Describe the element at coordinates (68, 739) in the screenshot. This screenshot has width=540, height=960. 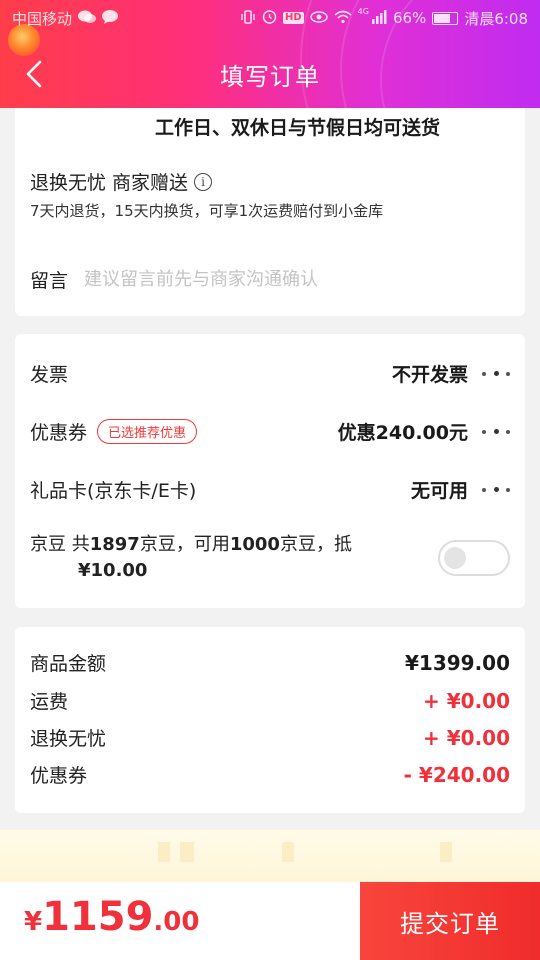
I see `summary-label: 退换无忧` at that location.